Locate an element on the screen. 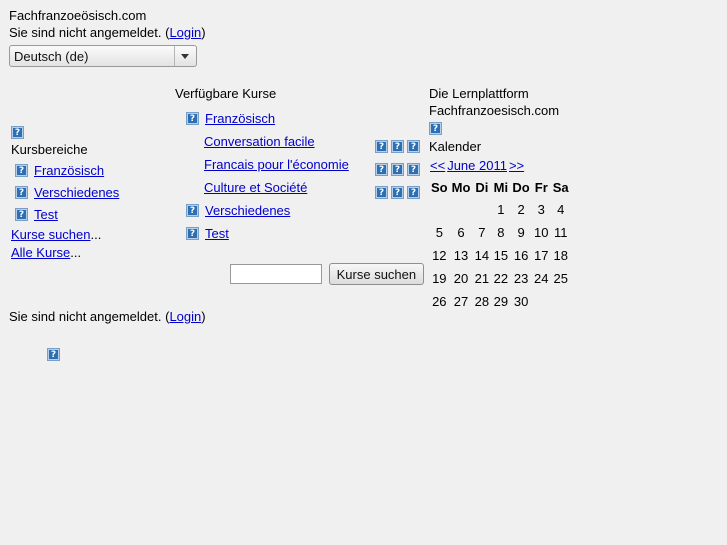 This screenshot has height=545, width=727. course-link-francais-pour-leconomie: Francais pour l'économie is located at coordinates (276, 164).